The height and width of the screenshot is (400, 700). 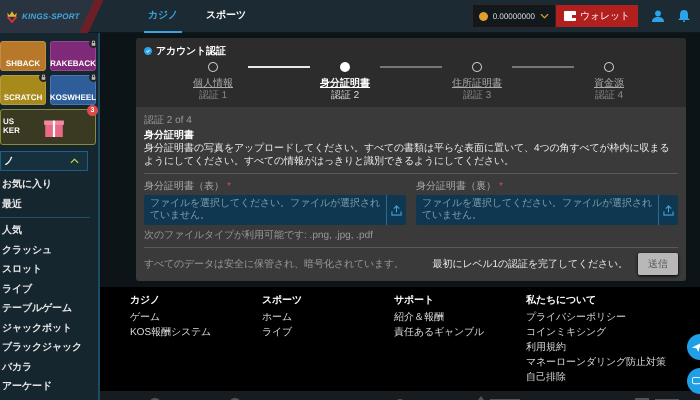 I want to click on card-title: アカウント認証, so click(x=191, y=51).